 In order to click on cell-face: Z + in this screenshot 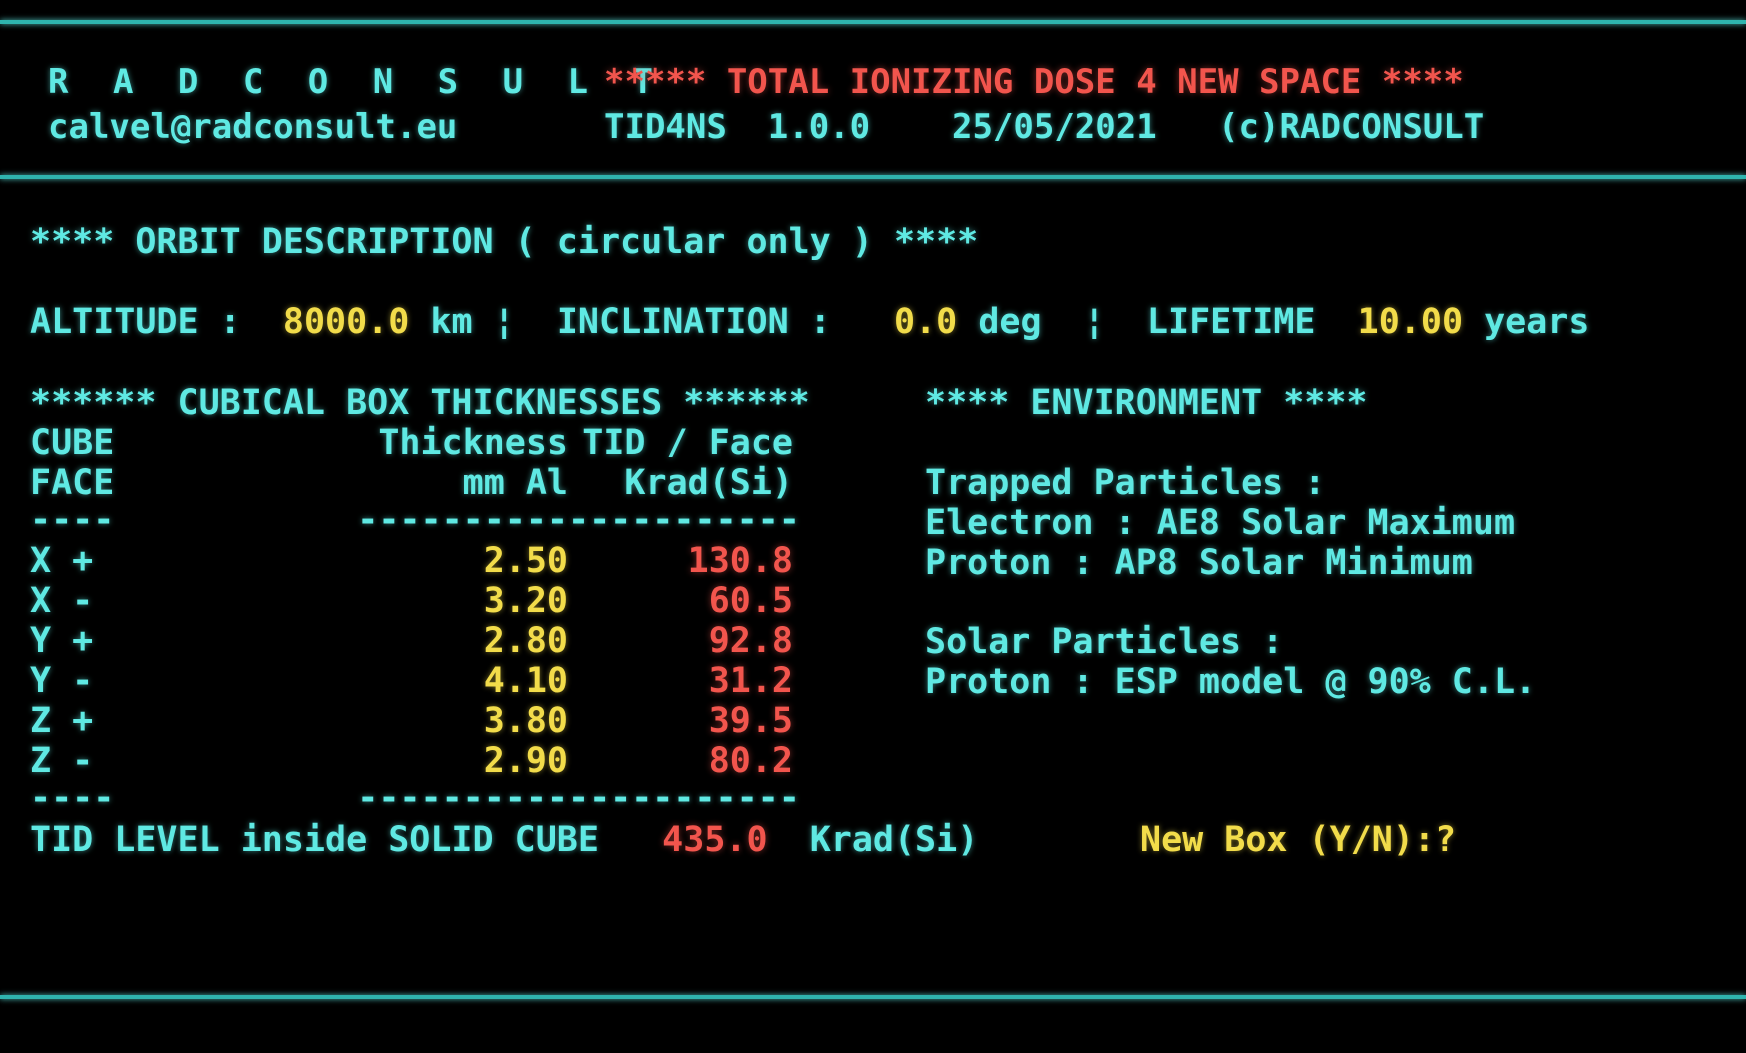, I will do `click(62, 721)`.